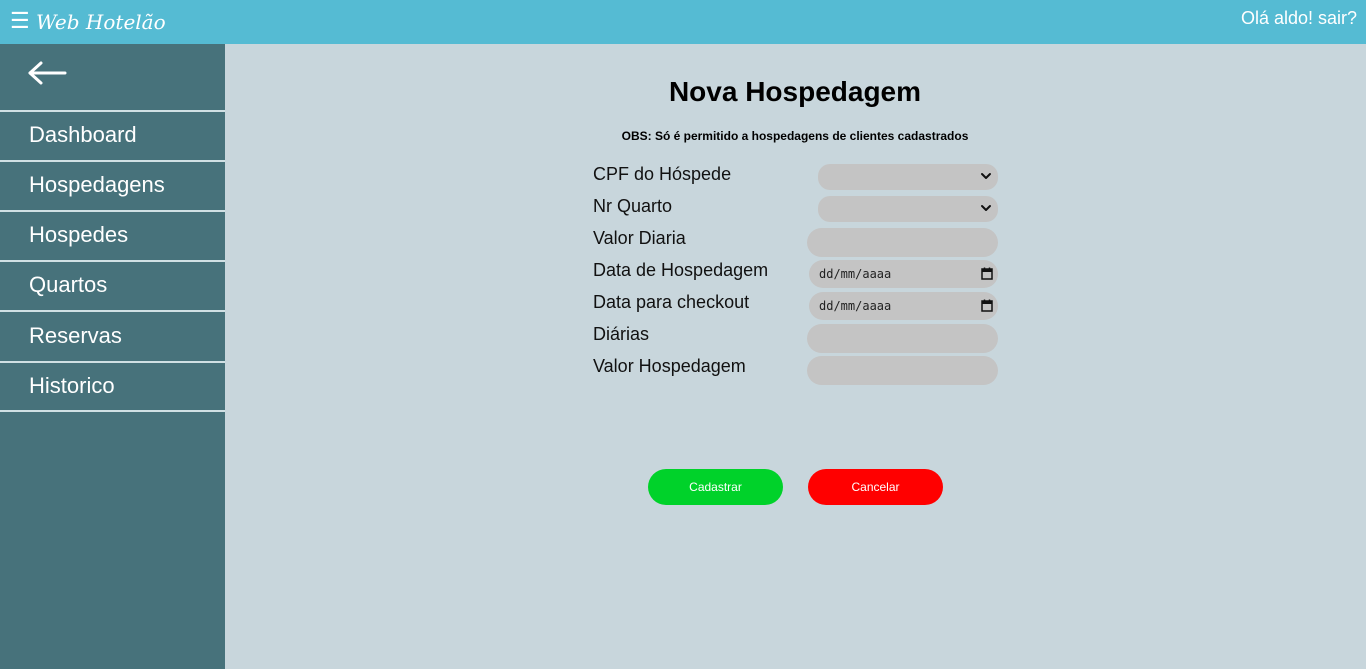 The height and width of the screenshot is (669, 1366). I want to click on data-checkout-label: Data para checkout, so click(671, 302).